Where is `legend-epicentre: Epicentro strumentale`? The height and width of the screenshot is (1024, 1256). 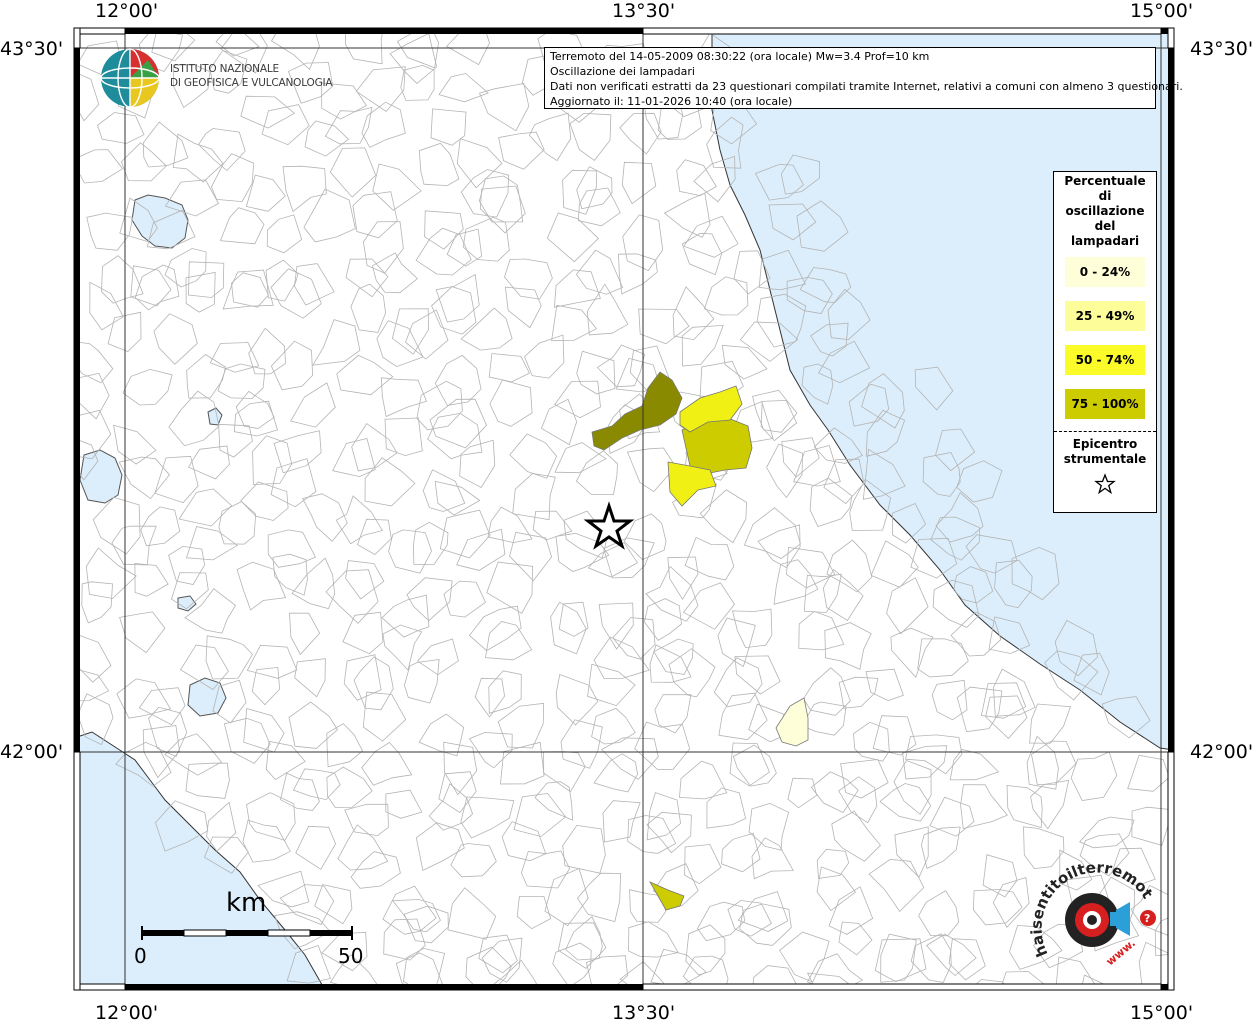 legend-epicentre: Epicentro strumentale is located at coordinates (1105, 452).